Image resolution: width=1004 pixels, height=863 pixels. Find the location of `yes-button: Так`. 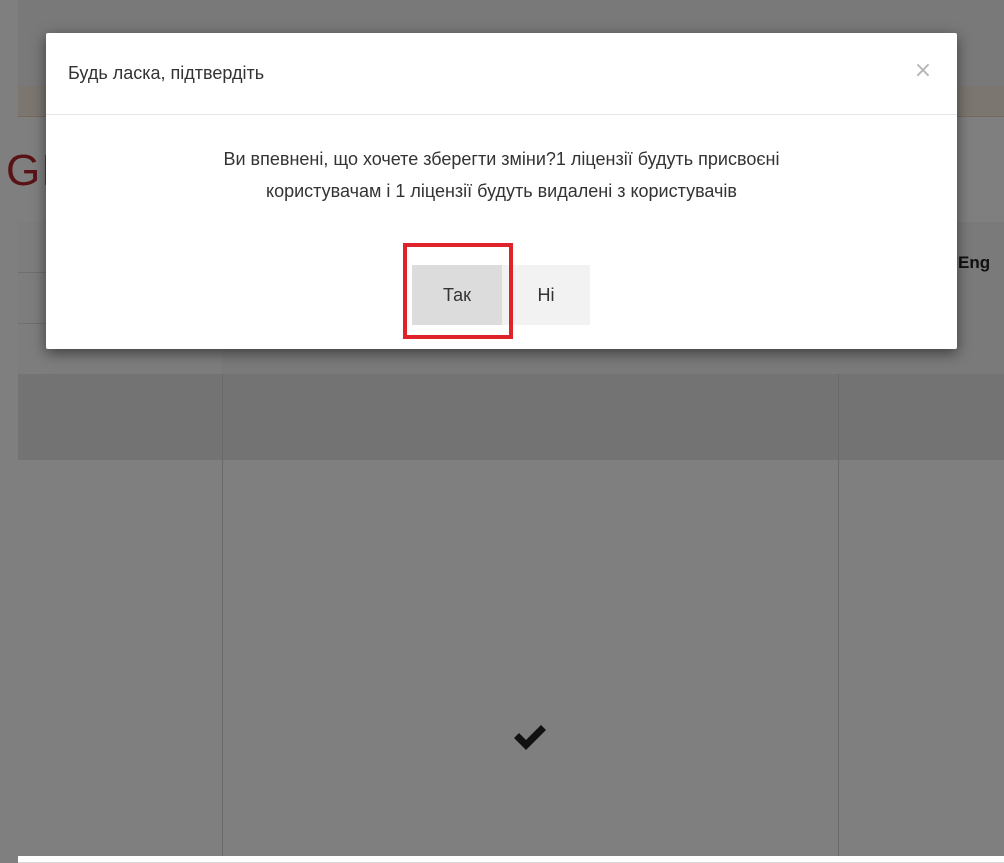

yes-button: Так is located at coordinates (457, 295).